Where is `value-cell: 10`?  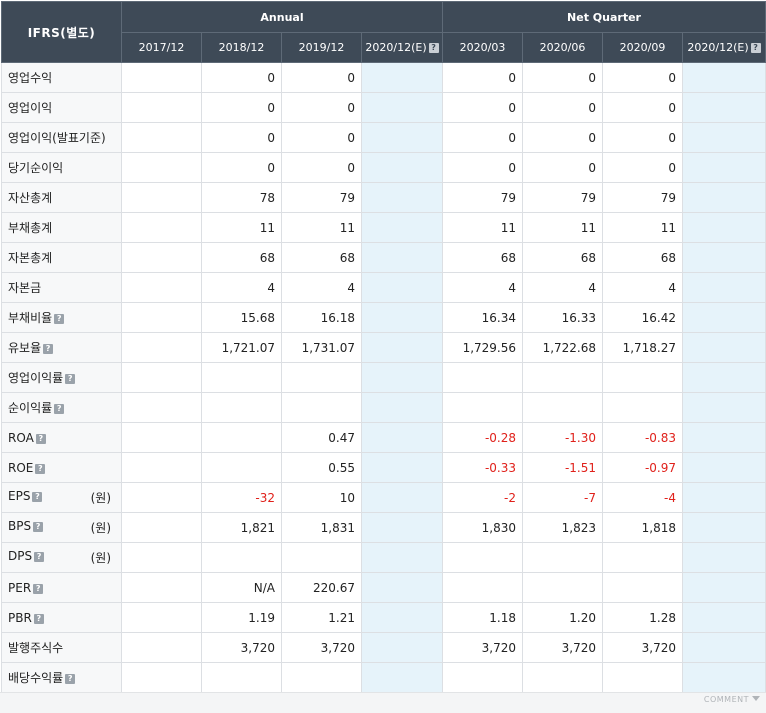
value-cell: 10 is located at coordinates (321, 497).